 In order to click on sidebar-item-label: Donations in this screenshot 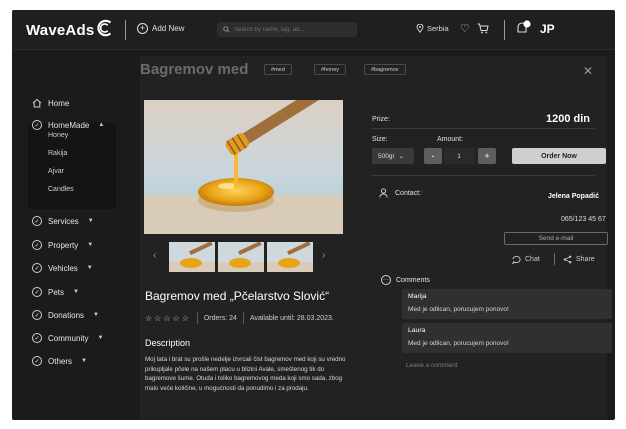, I will do `click(66, 315)`.